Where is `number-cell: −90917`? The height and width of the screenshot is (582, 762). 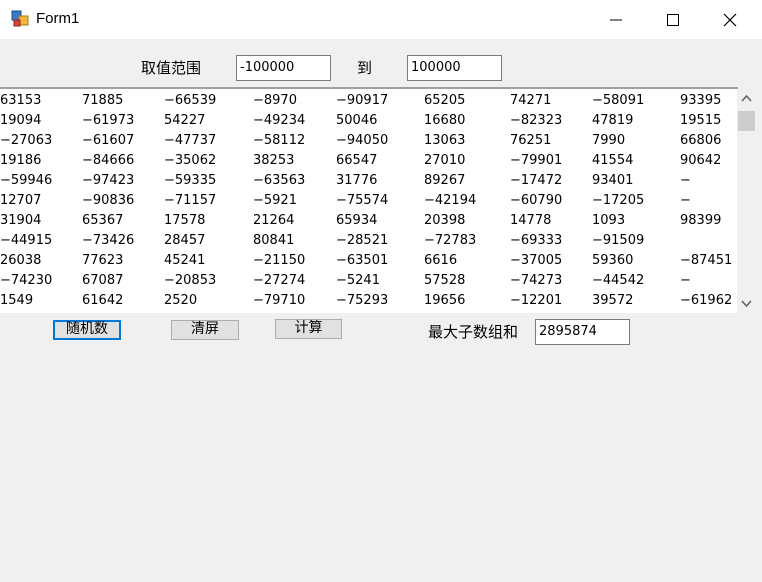
number-cell: −90917 is located at coordinates (362, 100).